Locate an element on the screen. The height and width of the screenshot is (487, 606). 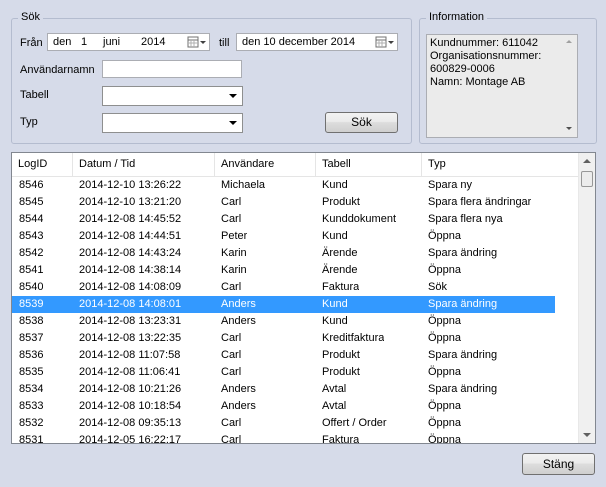
table-row: 8538 2014-12-08 13:23:31 Anders Kund Öppna is located at coordinates (295, 321).